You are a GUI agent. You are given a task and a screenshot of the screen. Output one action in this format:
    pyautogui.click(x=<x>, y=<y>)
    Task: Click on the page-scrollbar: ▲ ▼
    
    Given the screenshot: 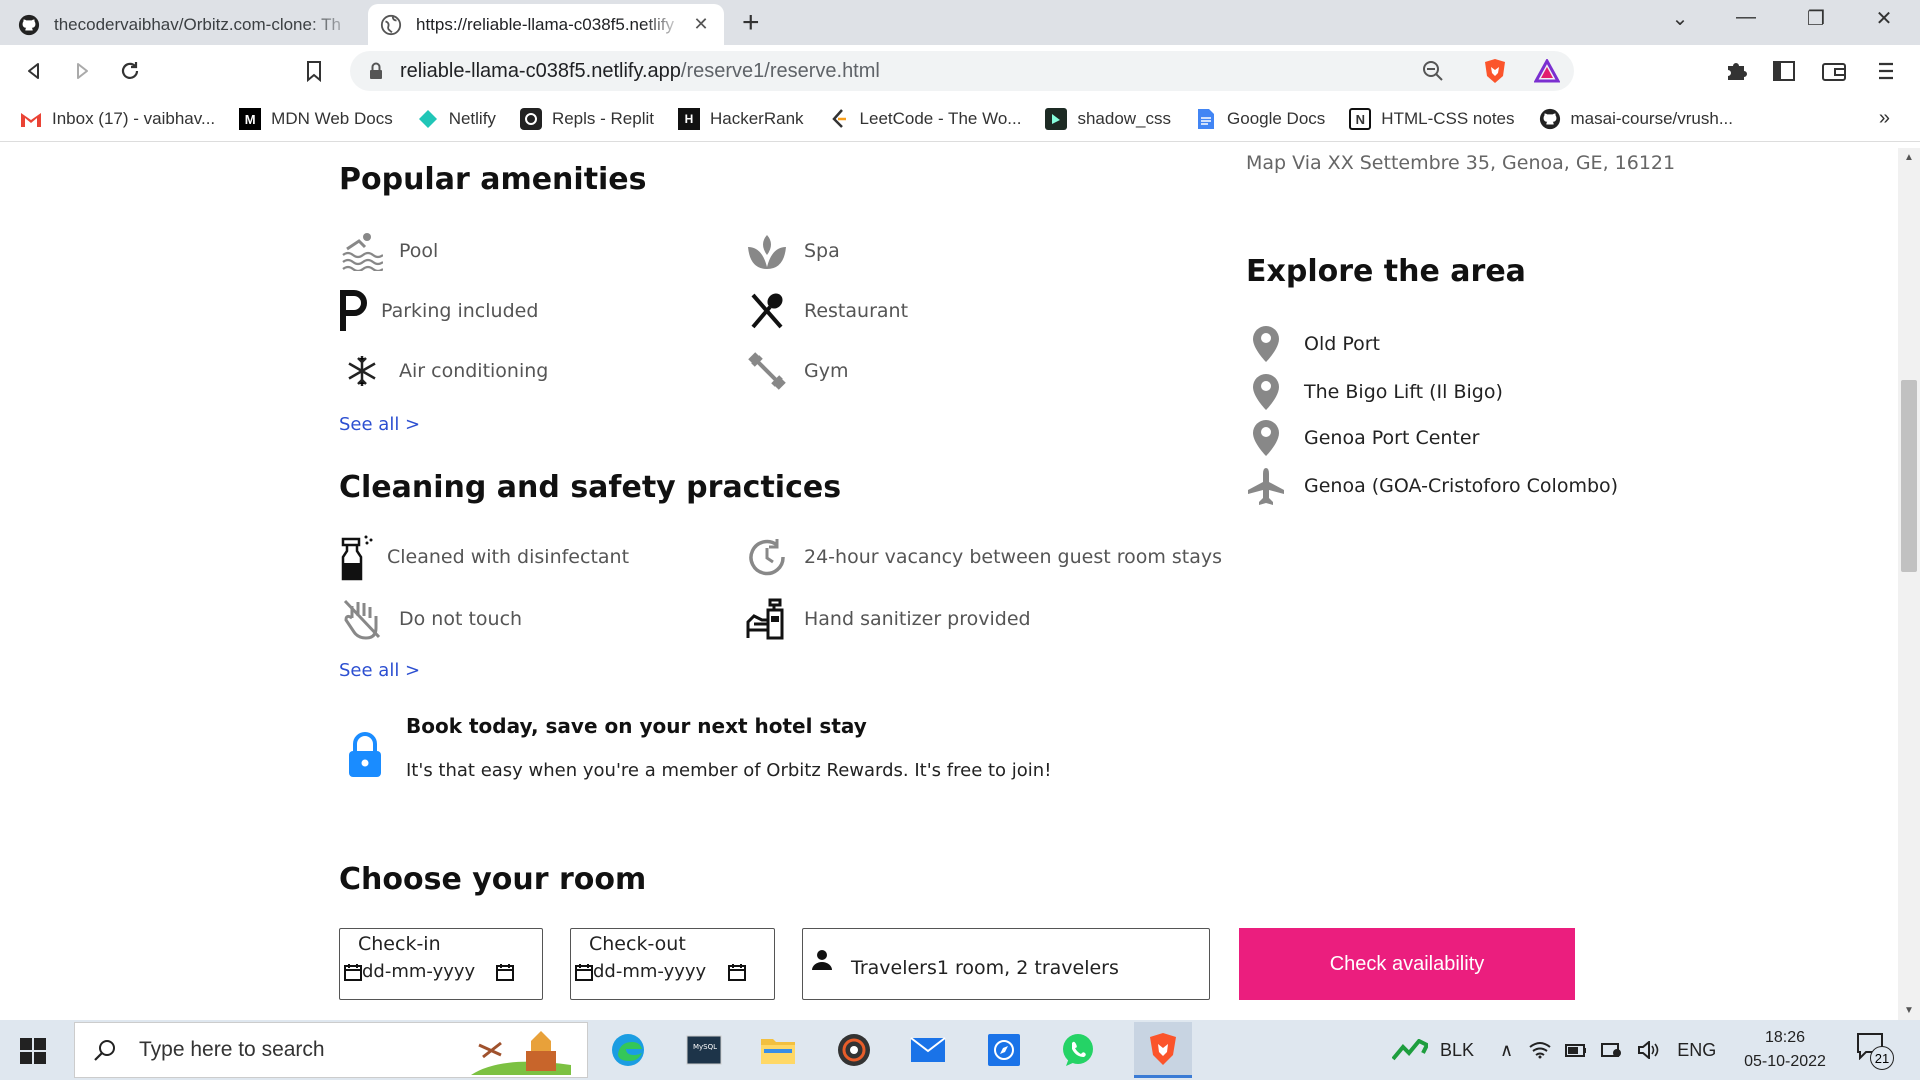 What is the action you would take?
    pyautogui.click(x=1909, y=584)
    